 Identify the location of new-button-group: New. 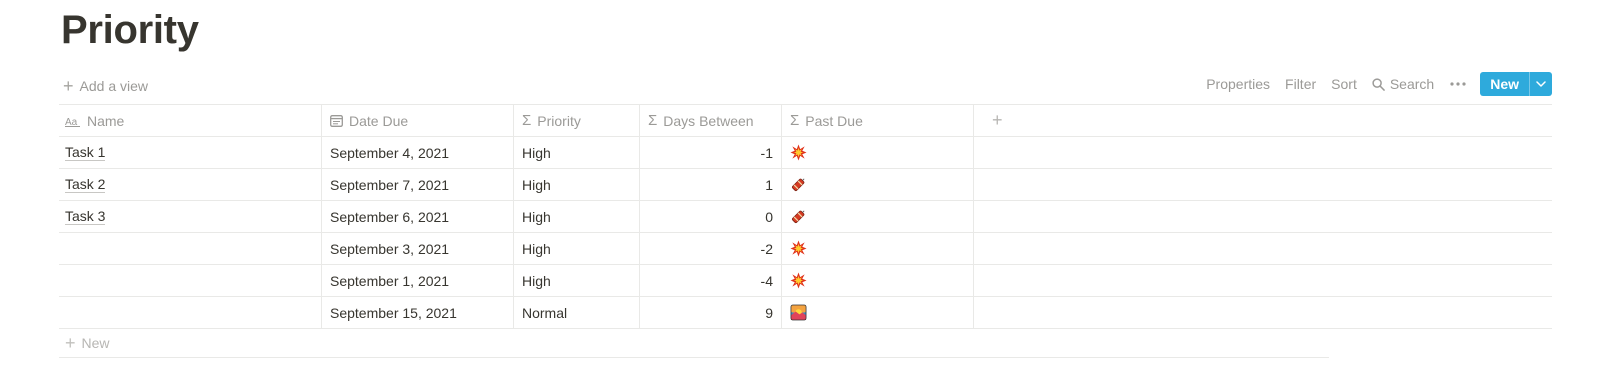
(1516, 84).